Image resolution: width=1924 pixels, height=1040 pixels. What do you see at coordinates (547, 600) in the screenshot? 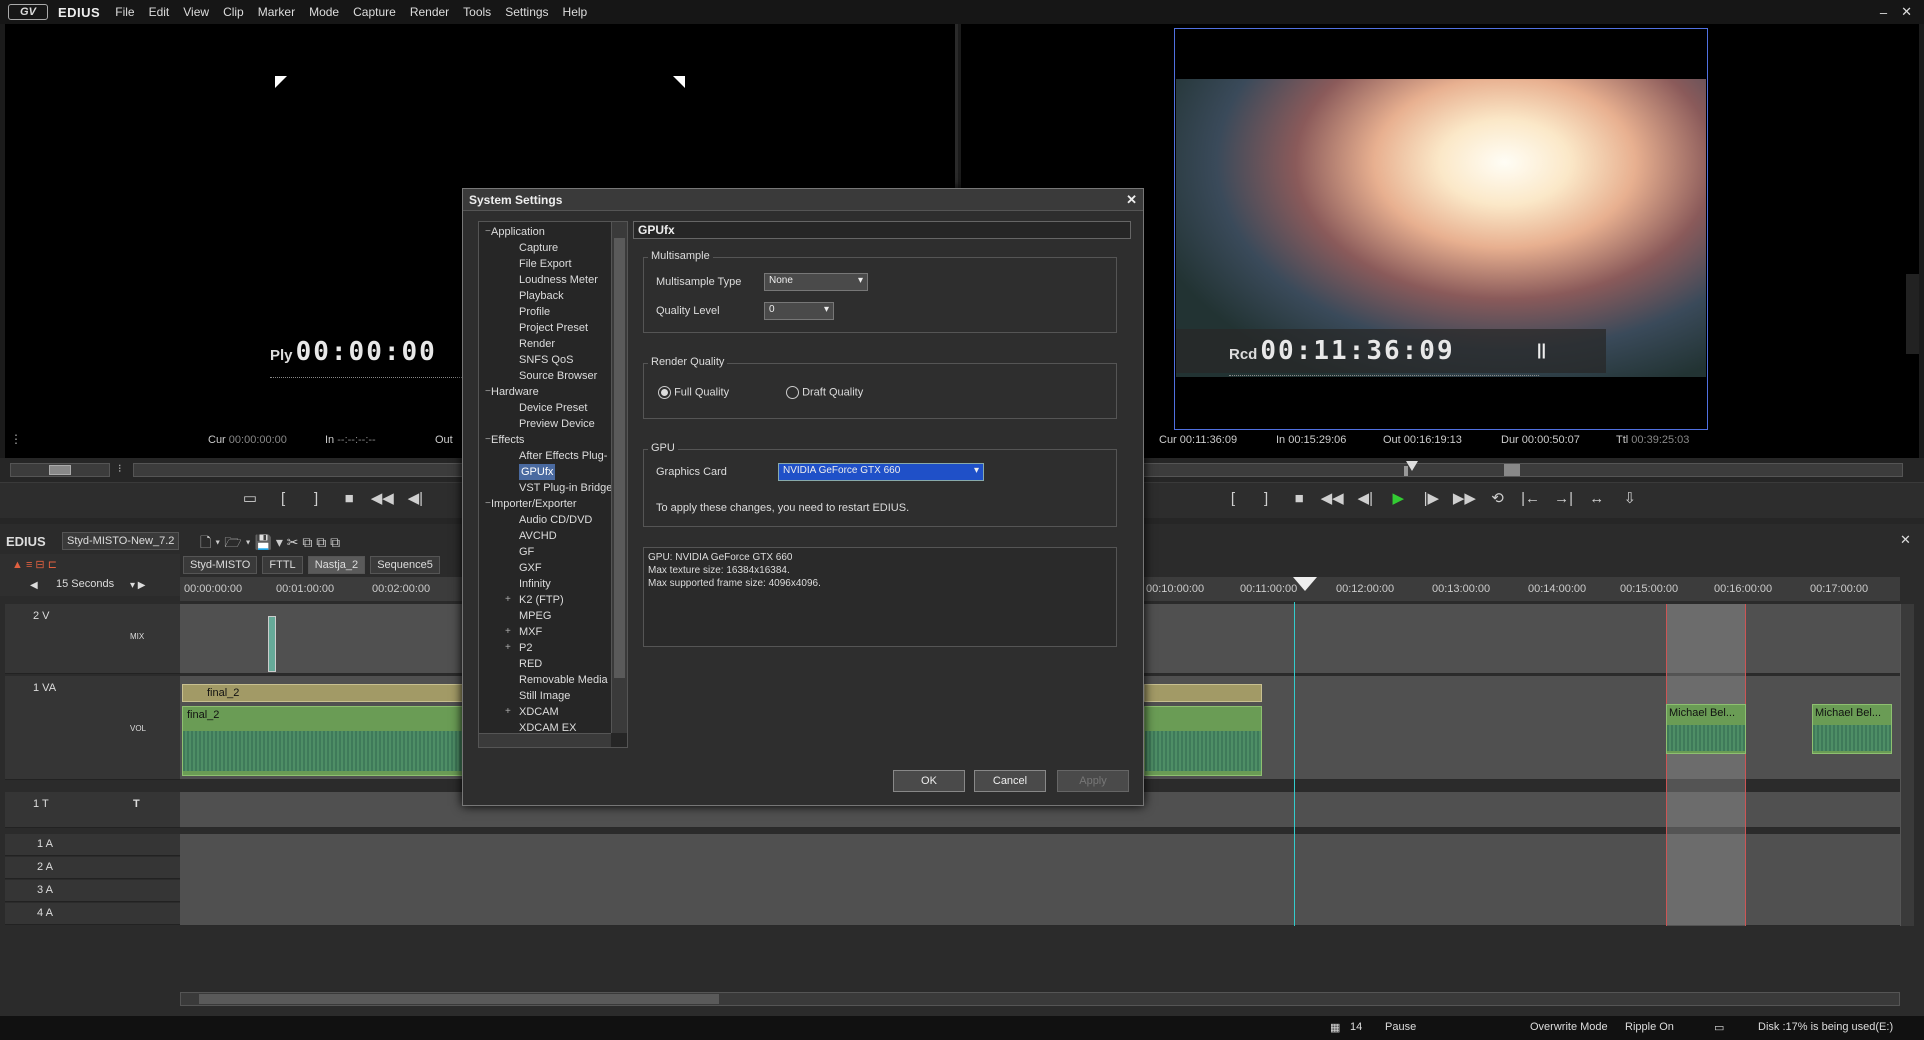
I see `tree-item-k2-ftp: + K2 (FTP)` at bounding box center [547, 600].